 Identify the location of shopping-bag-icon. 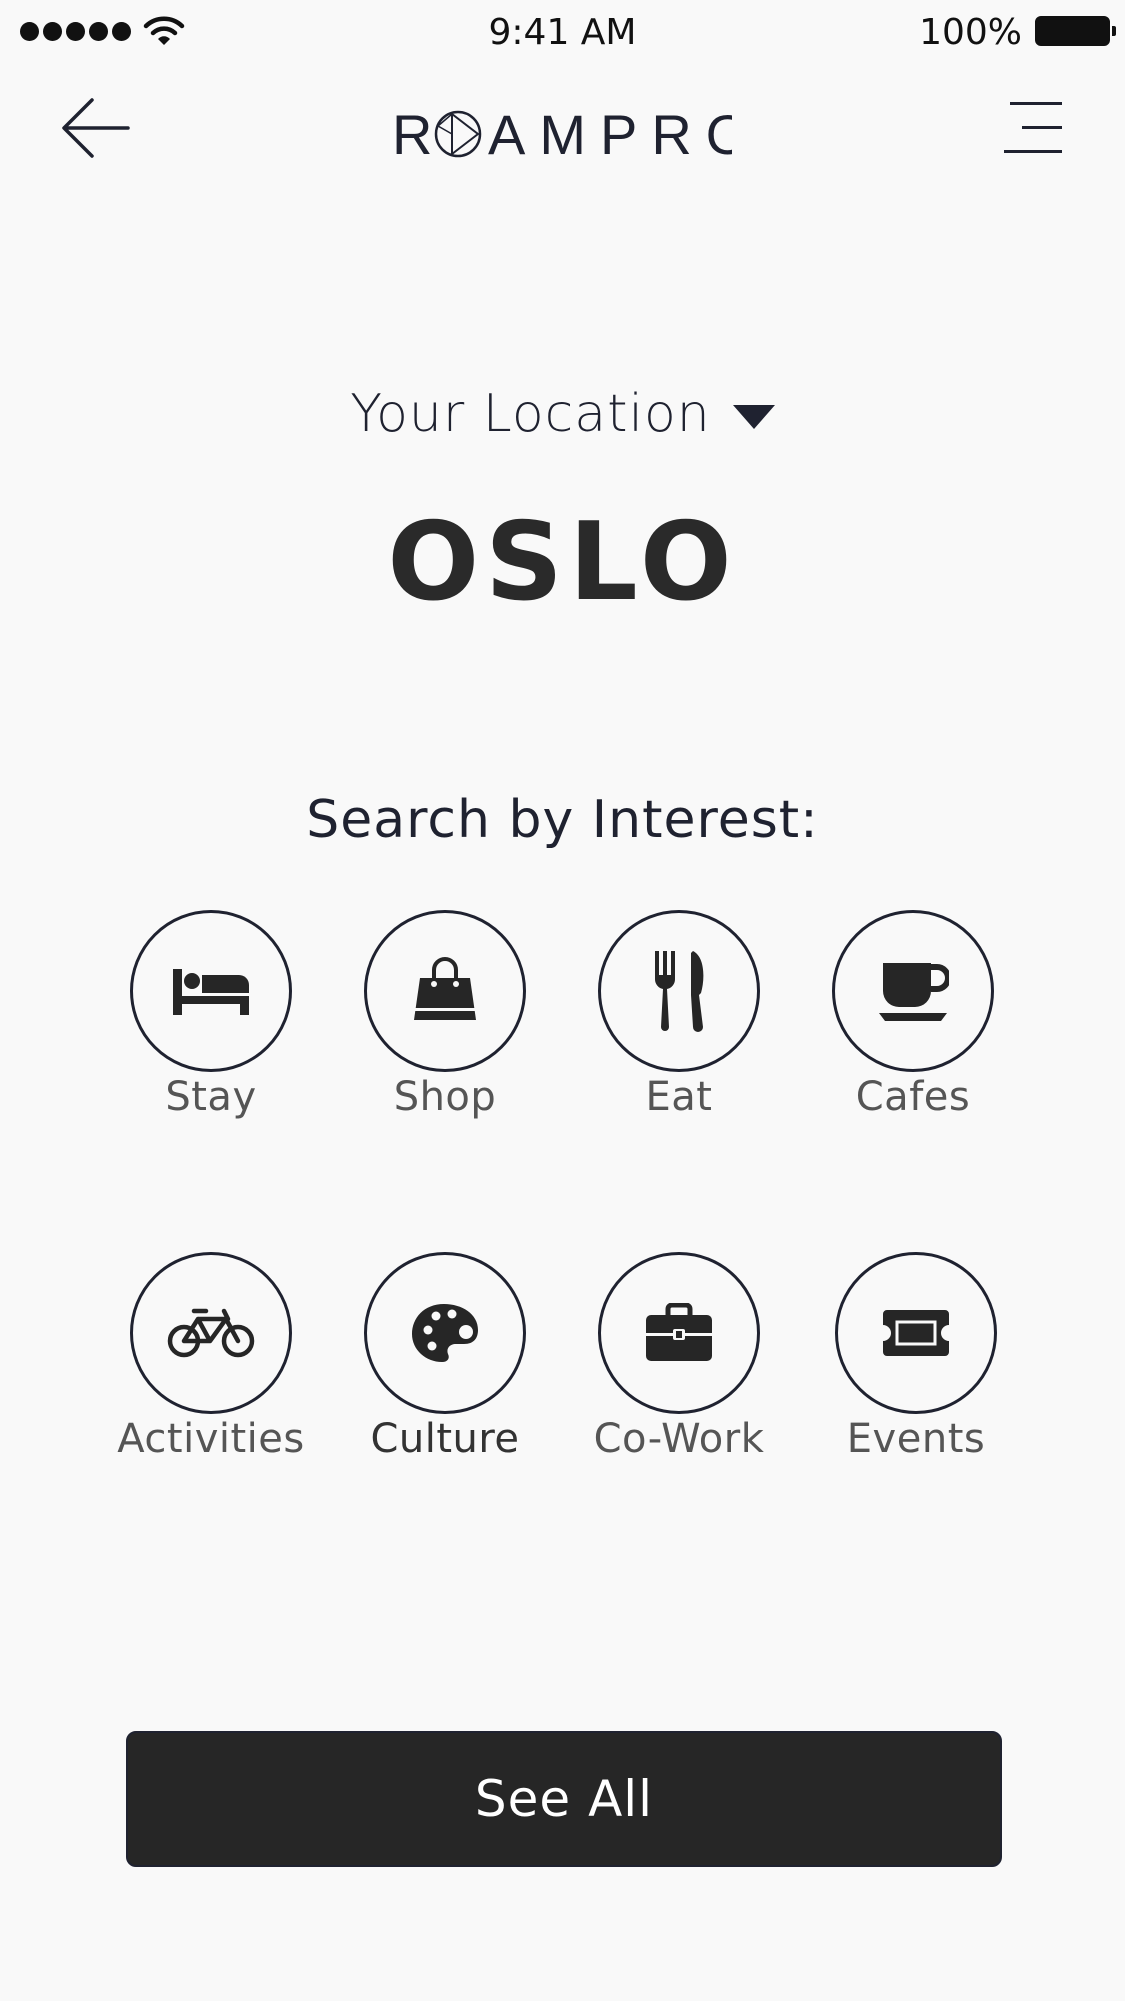
(445, 988).